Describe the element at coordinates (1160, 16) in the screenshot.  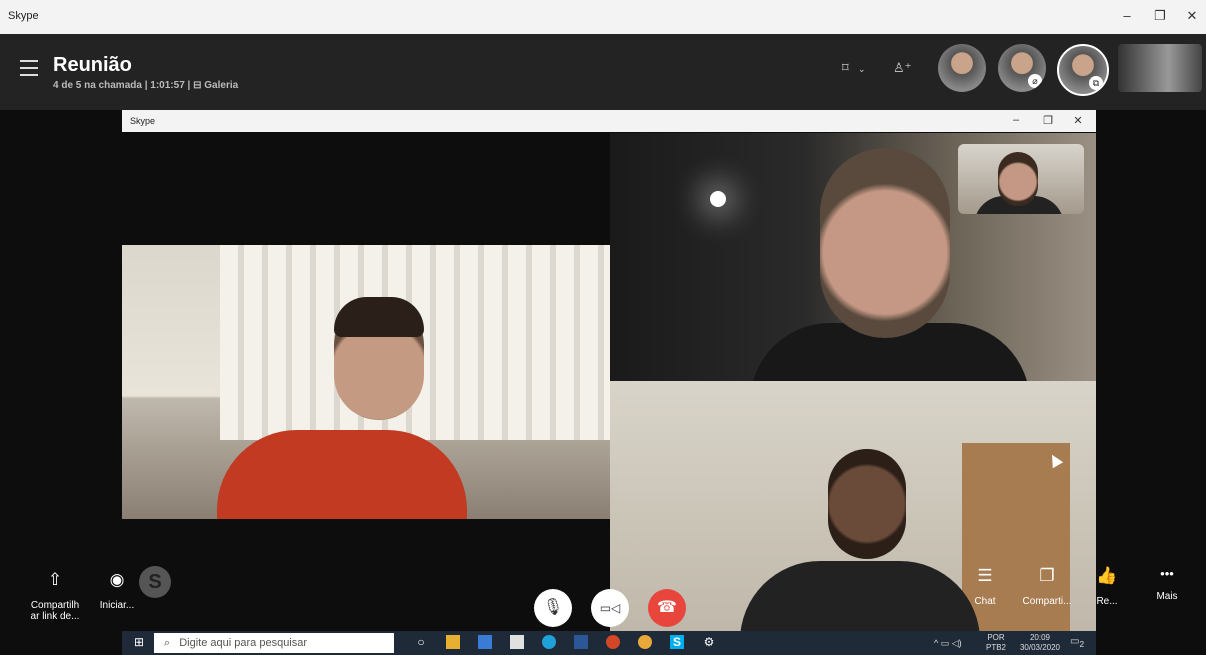
I see `maximize-button: ❐` at that location.